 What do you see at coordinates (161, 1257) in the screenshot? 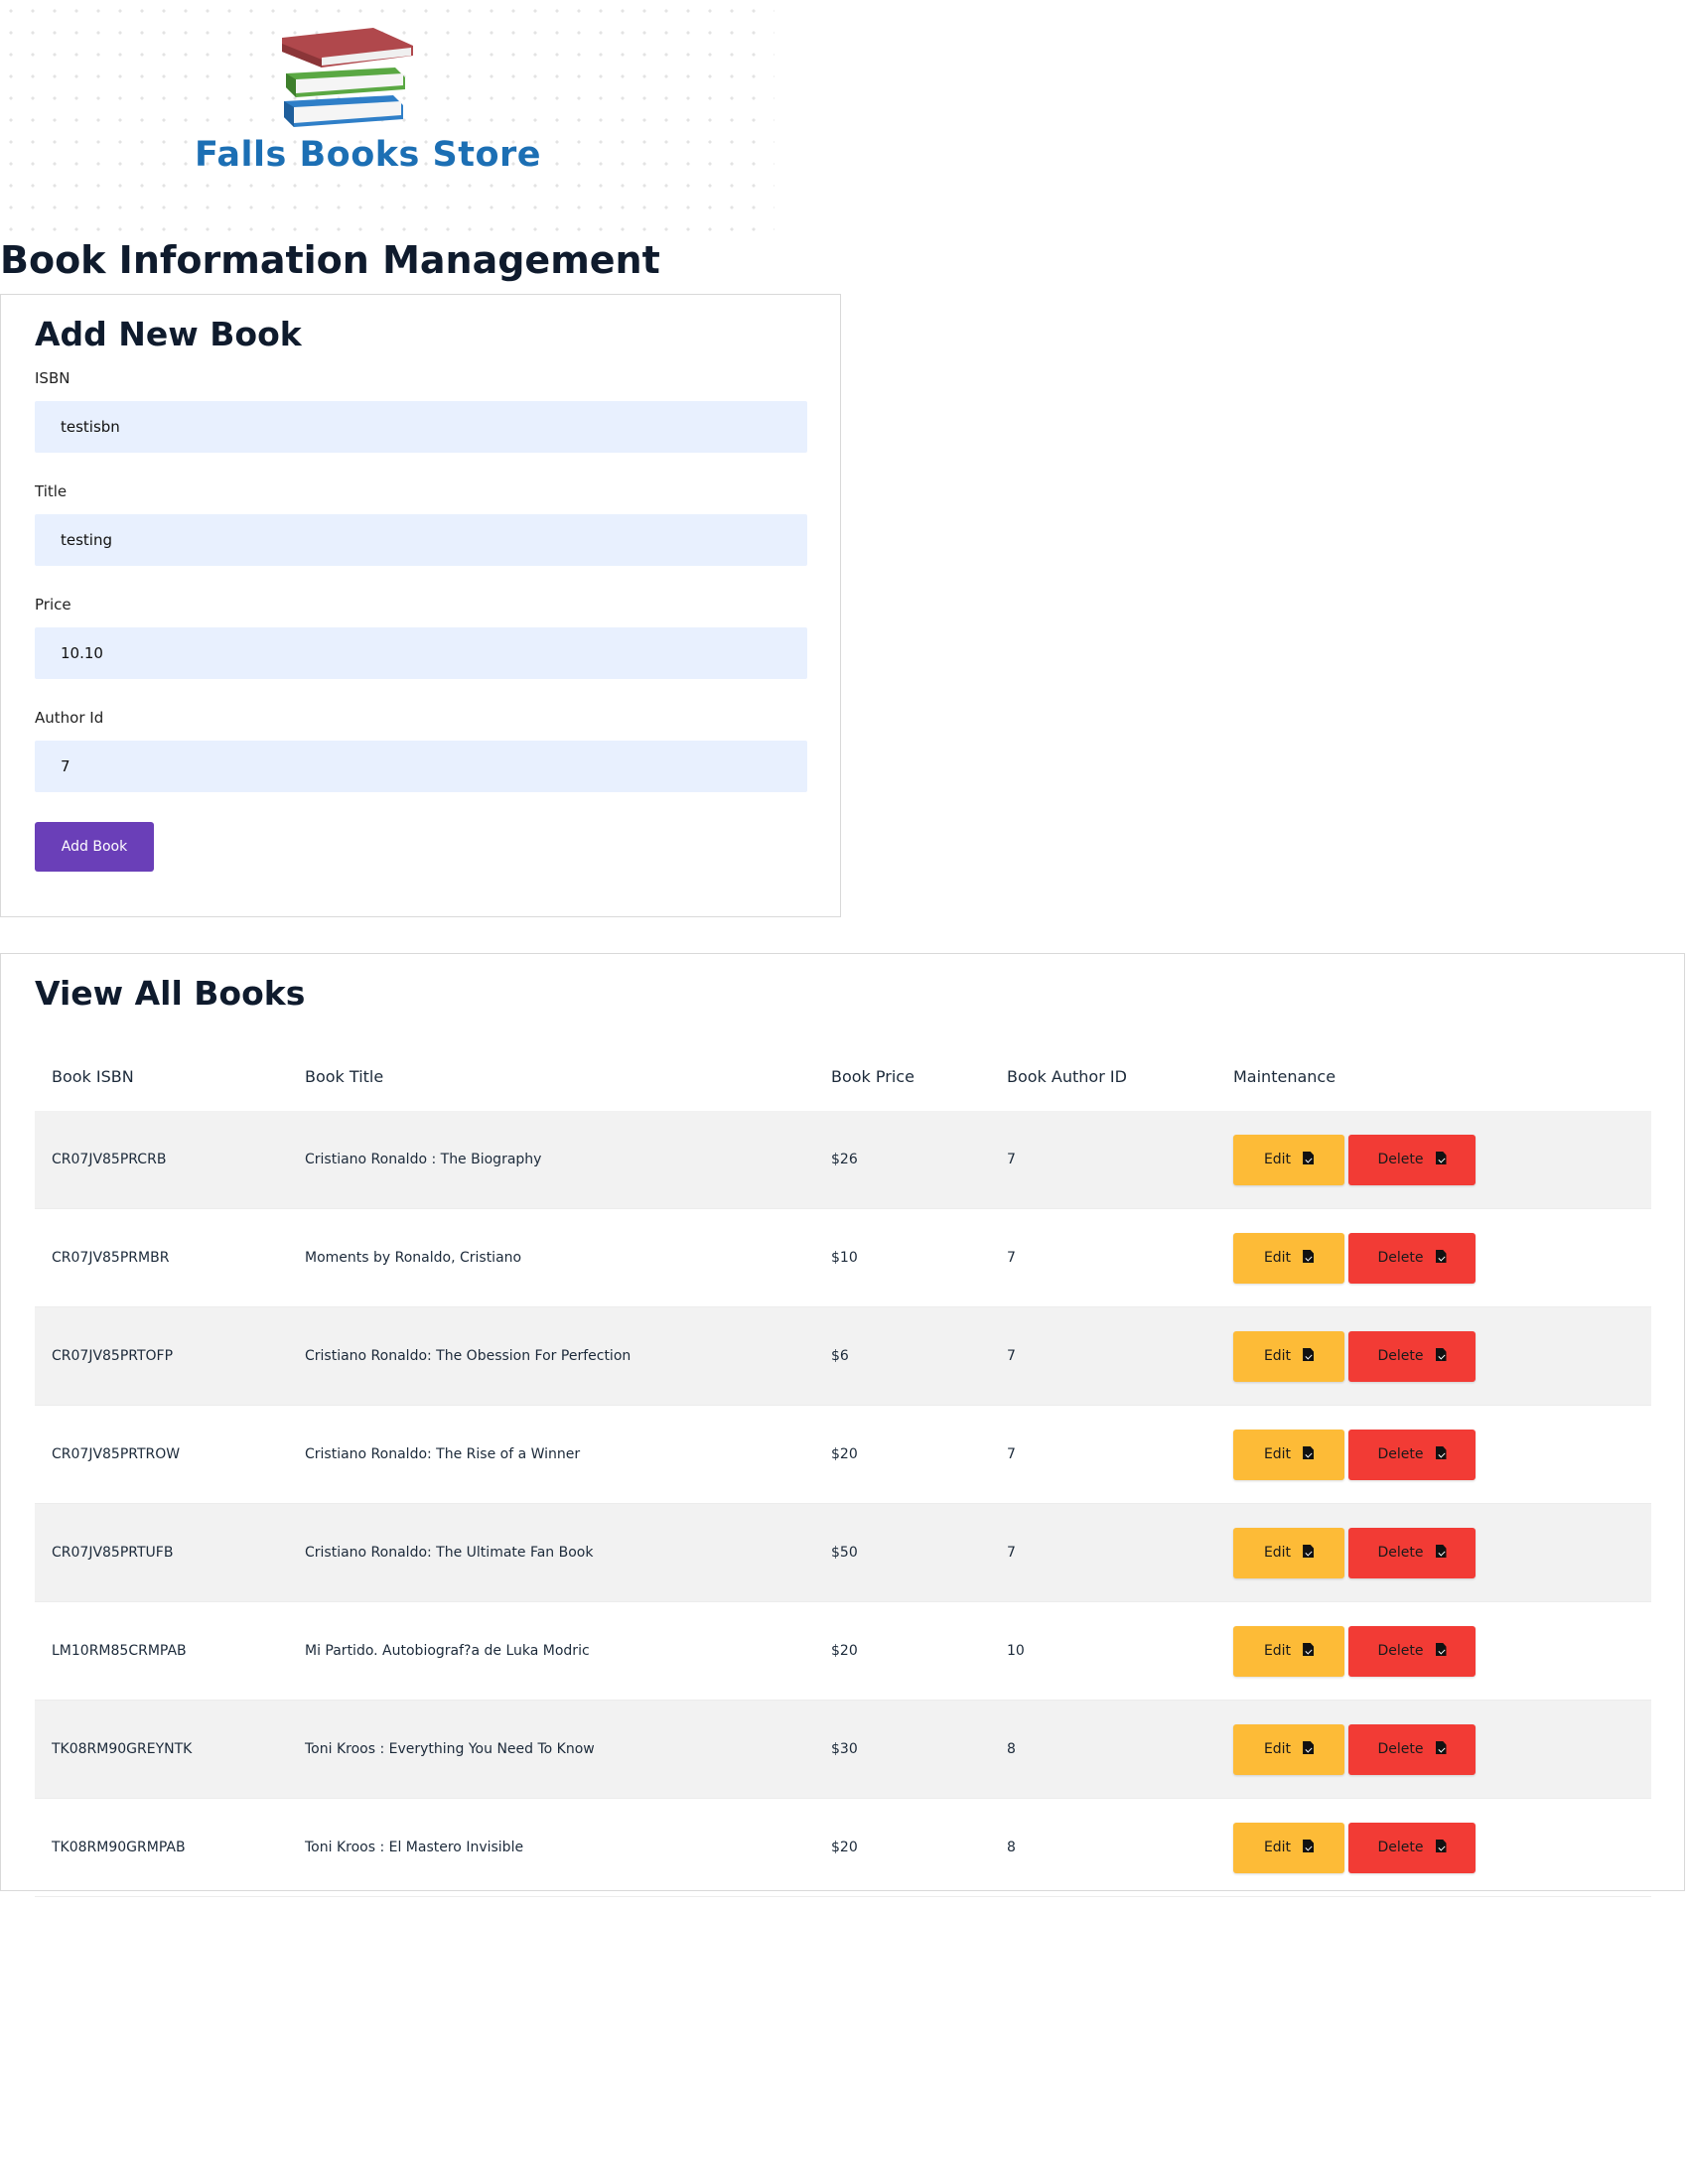
I see `book-isbn-cell: CR07JV85PRMBR` at bounding box center [161, 1257].